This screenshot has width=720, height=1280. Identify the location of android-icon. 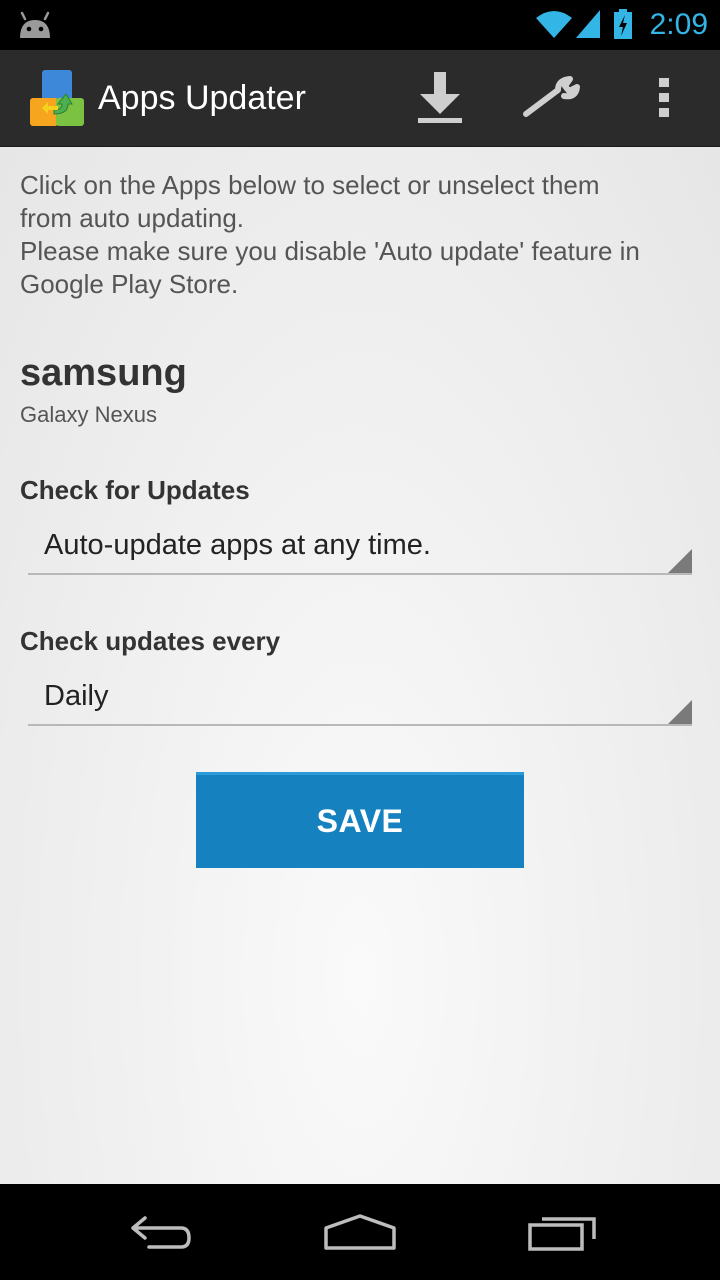
(35, 24).